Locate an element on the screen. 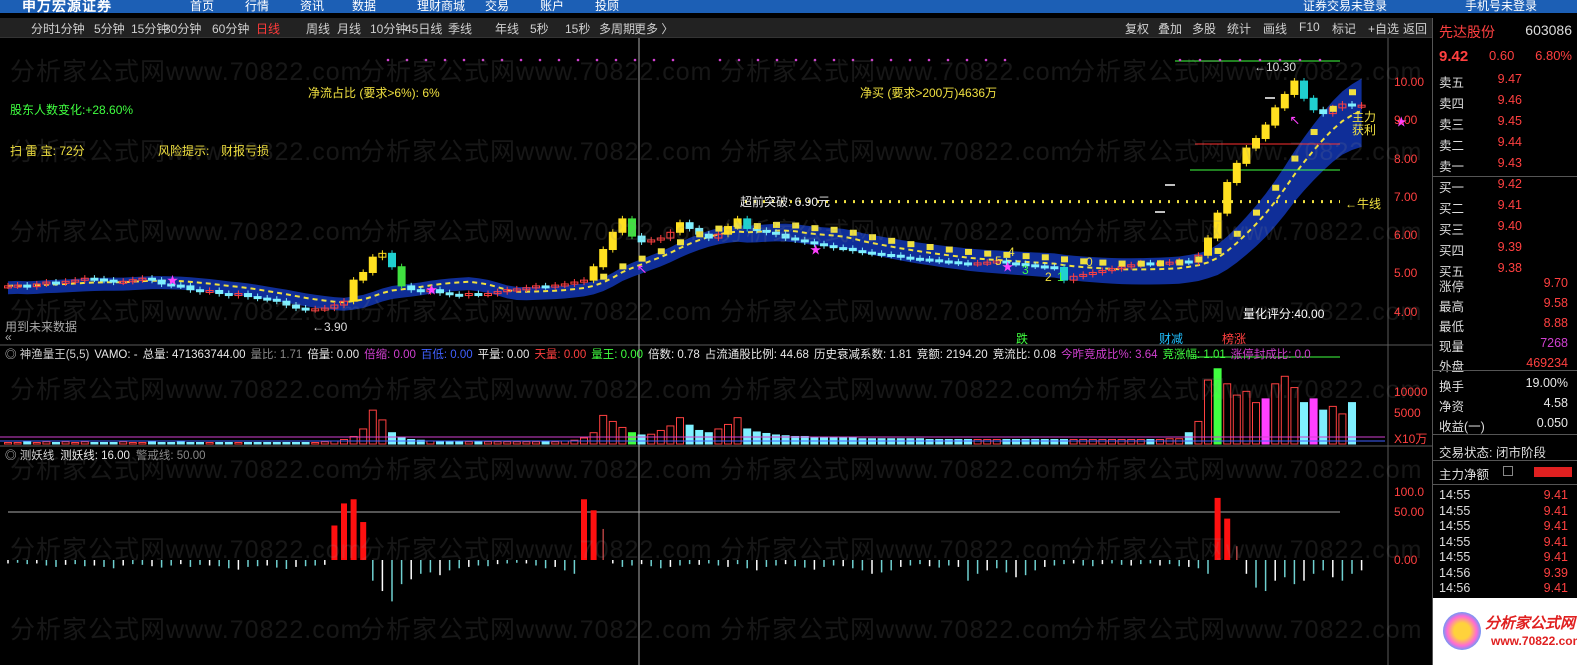 The image size is (1577, 665). label-future-data: 用到未来数据 is located at coordinates (41, 327).